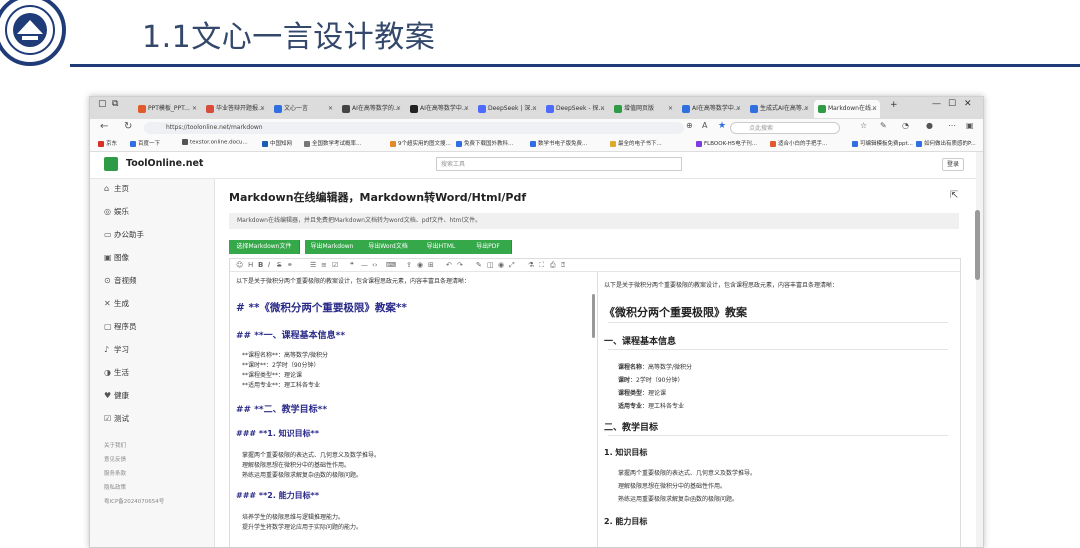  What do you see at coordinates (279, 265) in the screenshot?
I see `strikethrough-icon: S` at bounding box center [279, 265].